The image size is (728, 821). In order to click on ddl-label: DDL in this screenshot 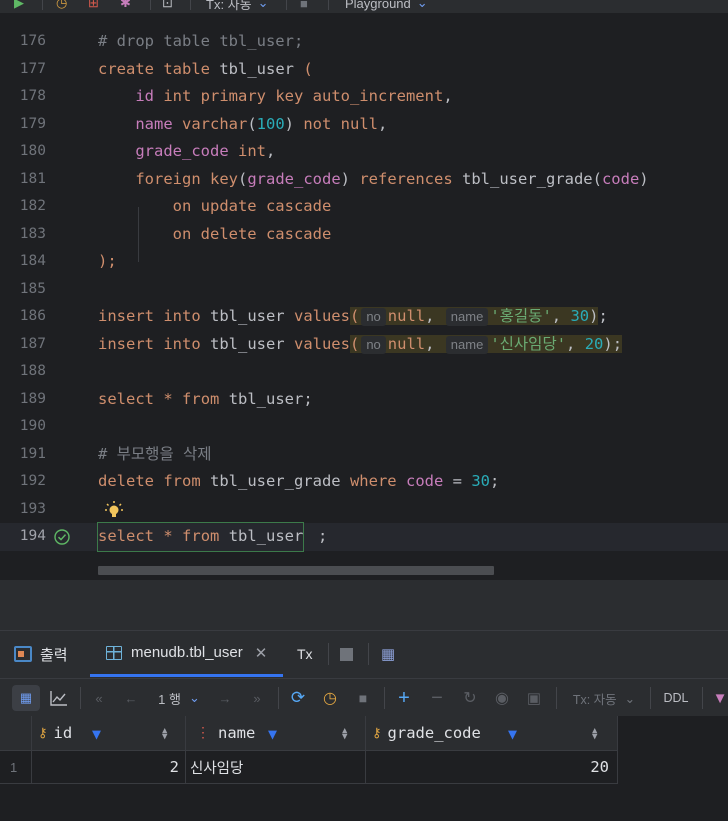, I will do `click(676, 698)`.